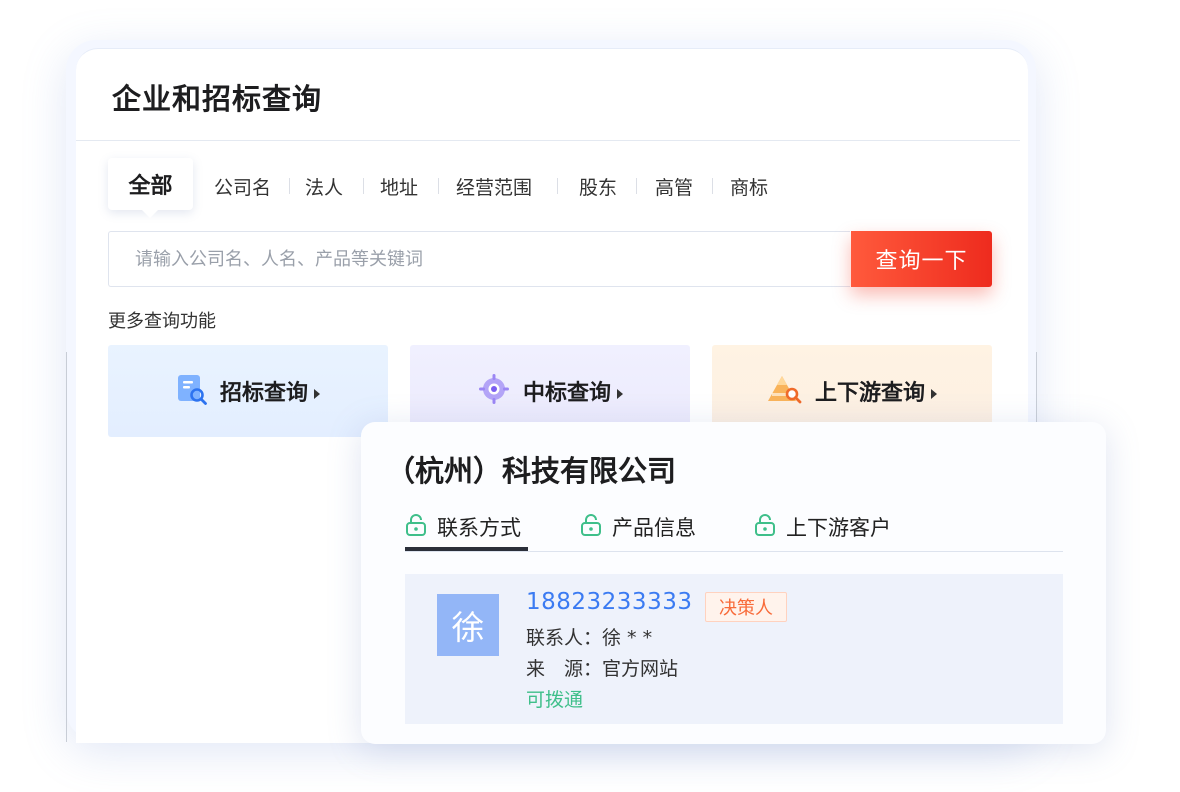 The image size is (1180, 792). I want to click on tab-trademark: 商标, so click(749, 186).